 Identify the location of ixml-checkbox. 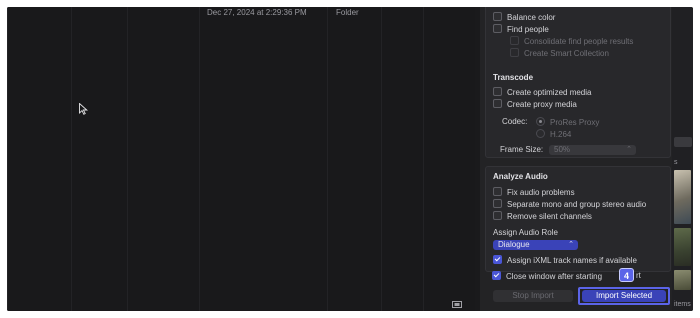
(497, 259).